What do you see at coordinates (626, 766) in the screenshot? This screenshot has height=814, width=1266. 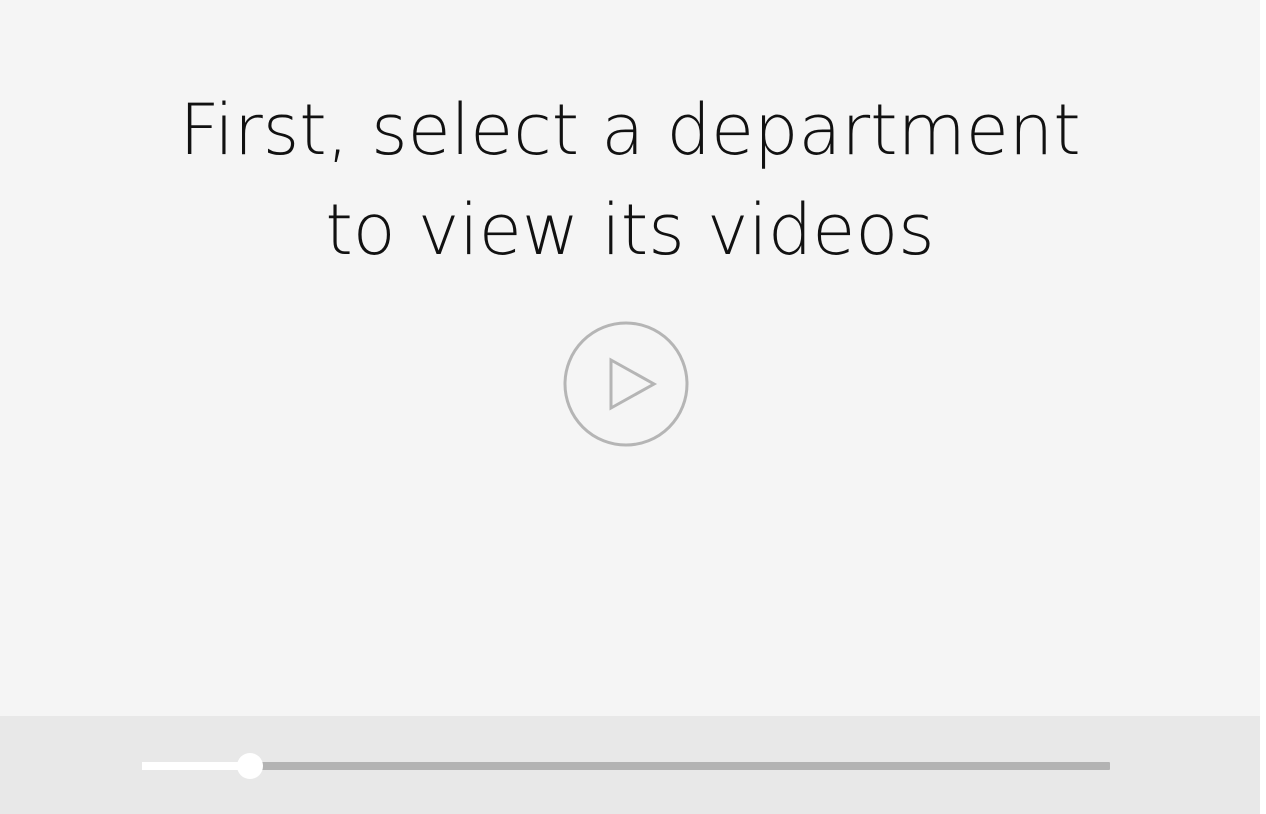 I see `progress-track` at bounding box center [626, 766].